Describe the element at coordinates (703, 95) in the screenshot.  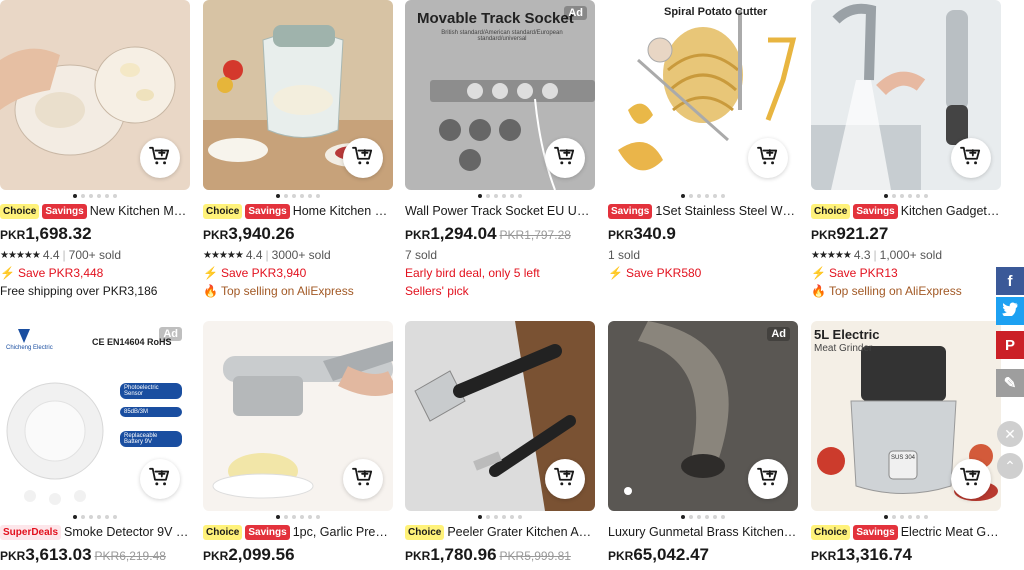
I see `product-image: Spiral Potato Cutter` at that location.